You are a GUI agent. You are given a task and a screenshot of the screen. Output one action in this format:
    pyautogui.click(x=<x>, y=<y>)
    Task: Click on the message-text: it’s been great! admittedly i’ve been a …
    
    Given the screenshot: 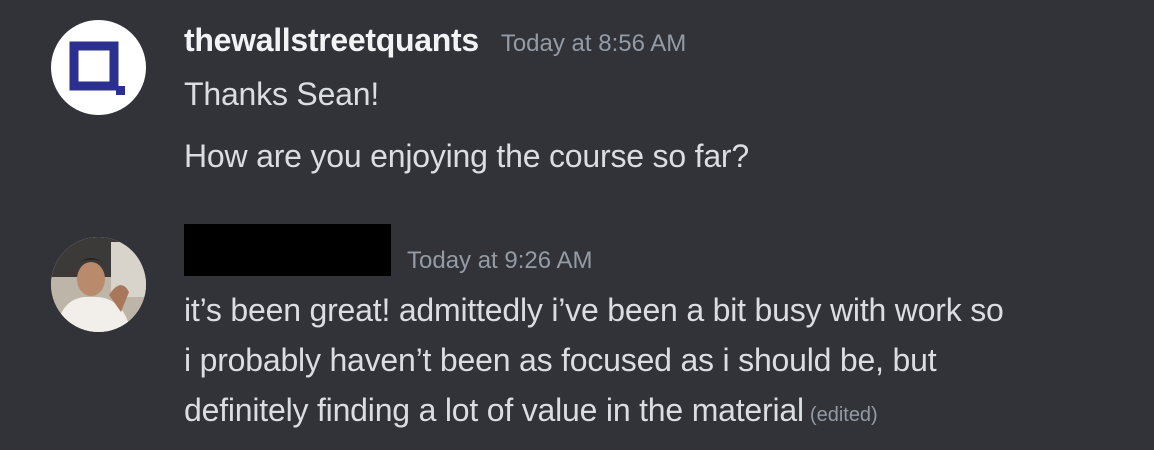 What is the action you would take?
    pyautogui.click(x=594, y=310)
    